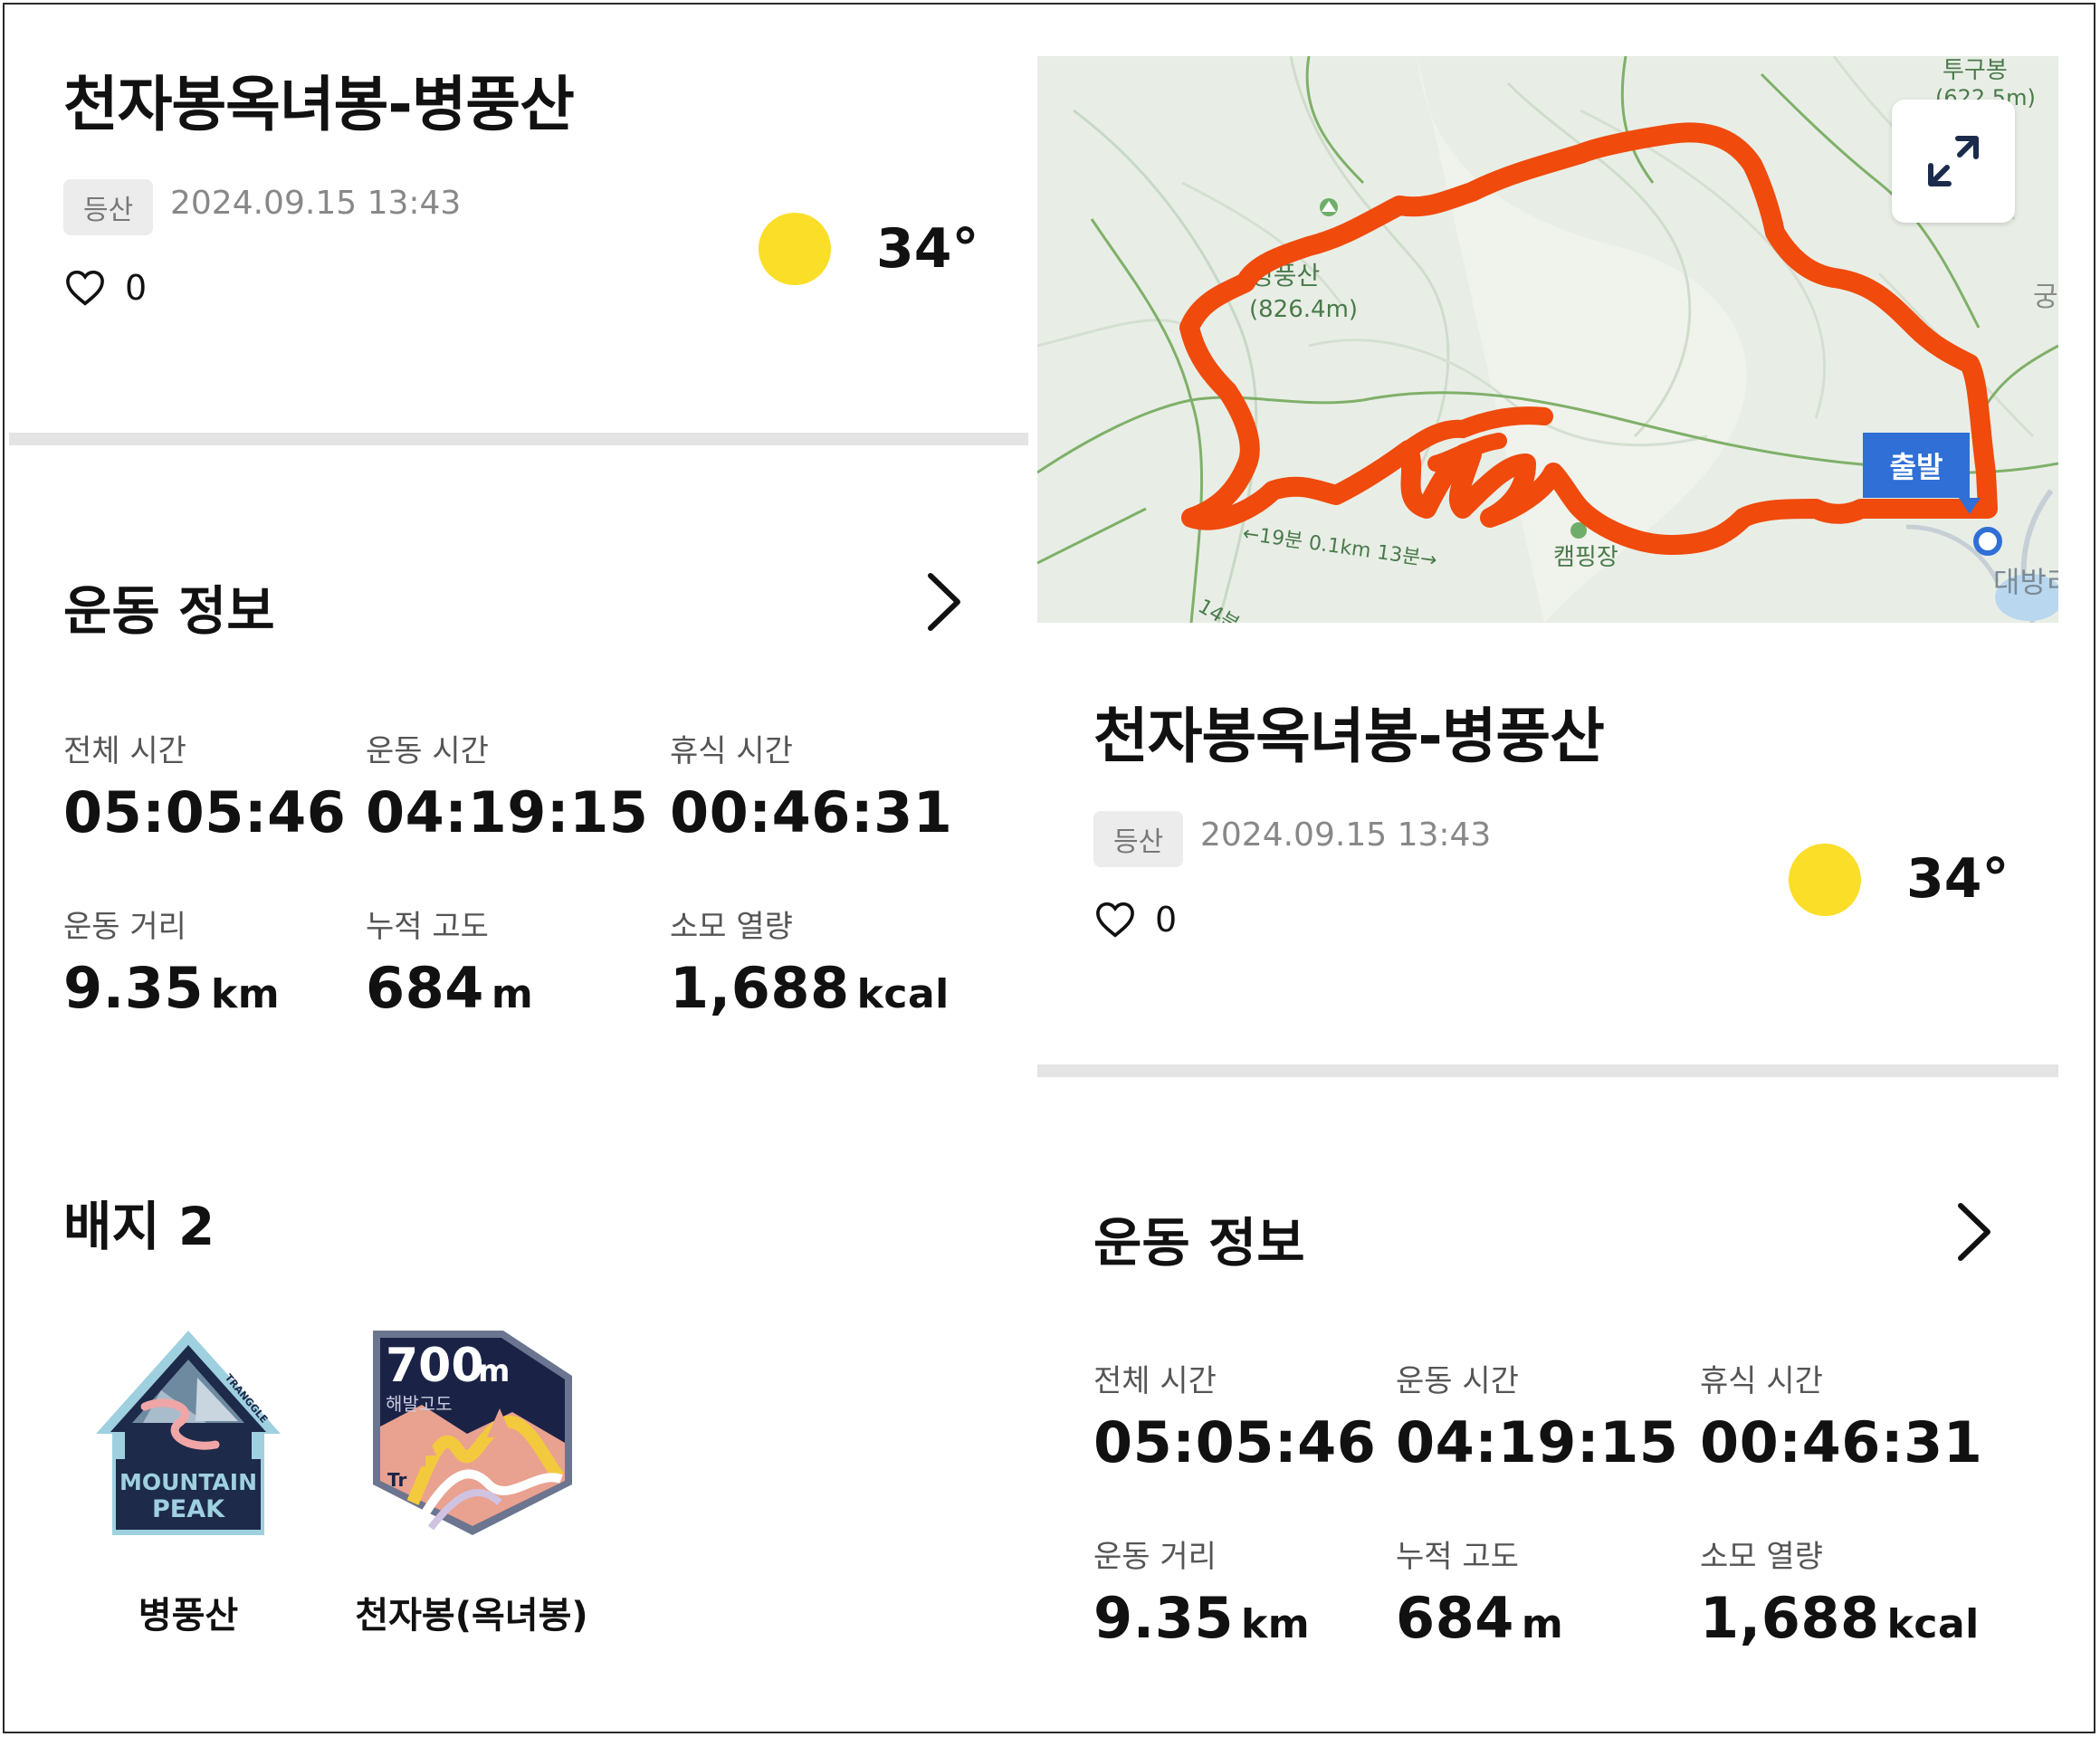 Image resolution: width=2100 pixels, height=1737 pixels. I want to click on map-label-top-right: 투구봉, so click(1975, 70).